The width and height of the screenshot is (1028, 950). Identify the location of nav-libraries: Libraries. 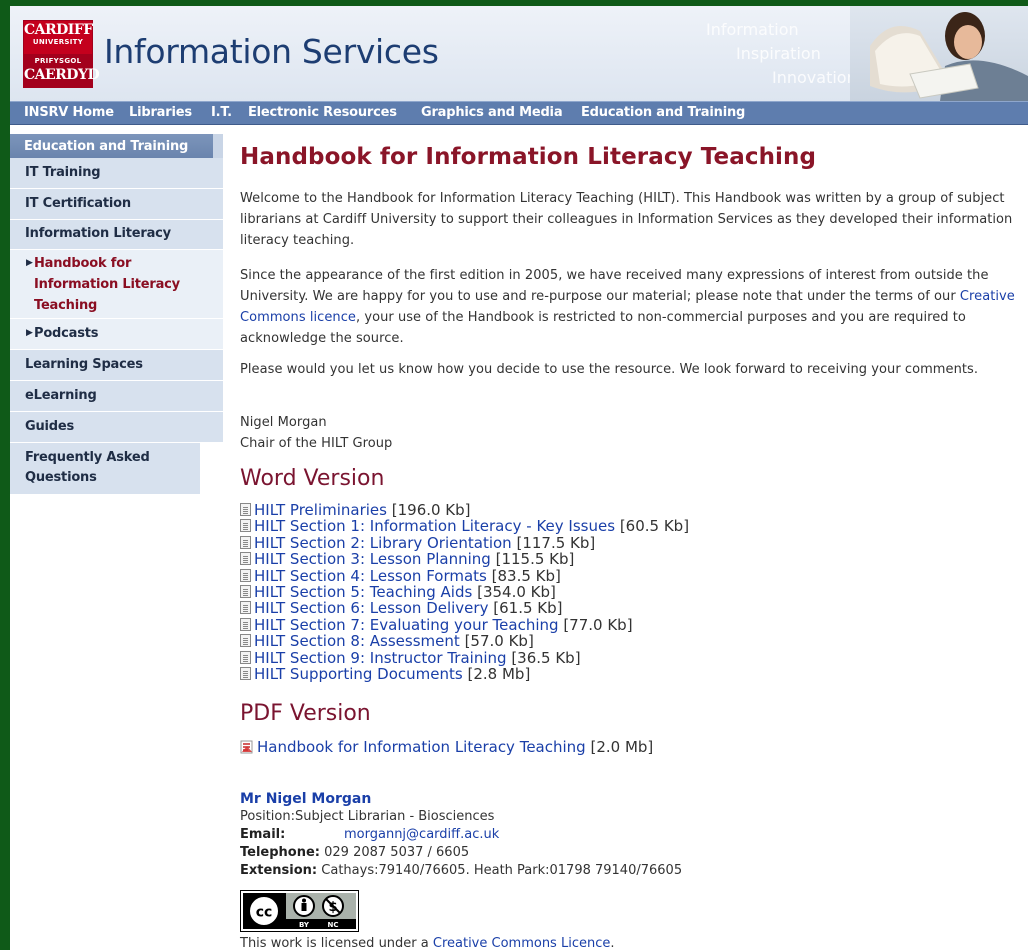
(160, 112).